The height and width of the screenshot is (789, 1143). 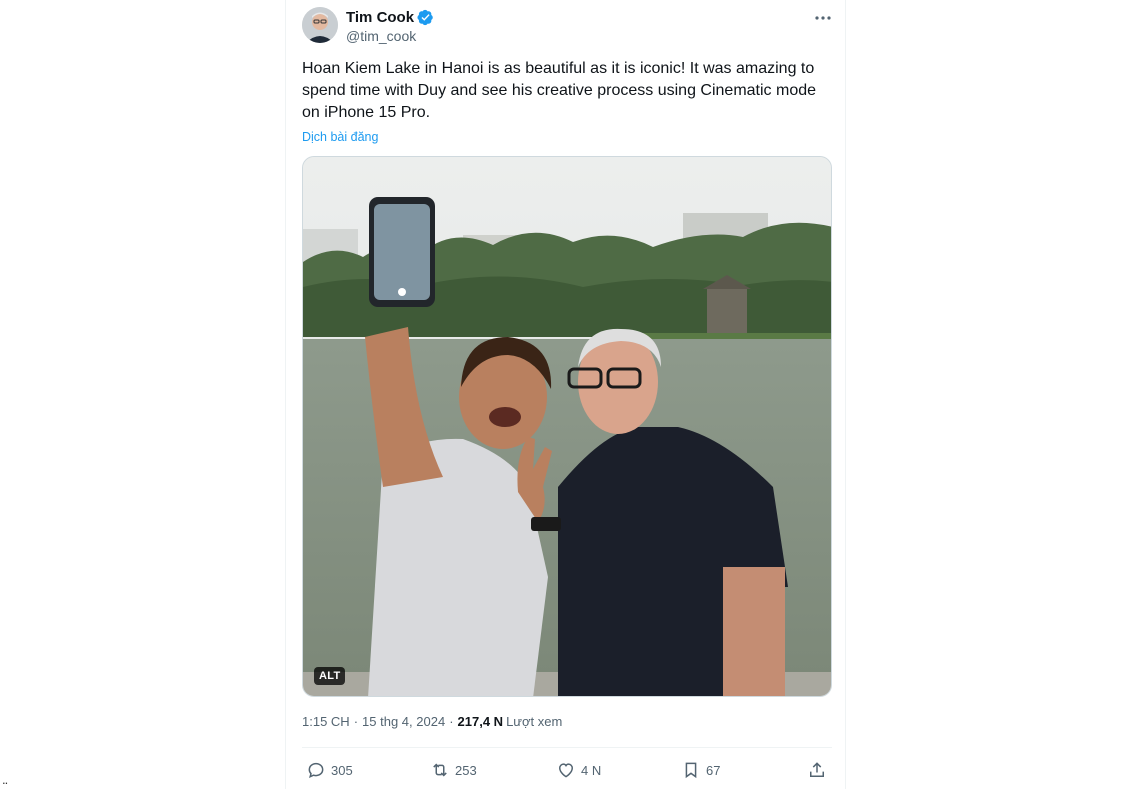 I want to click on author-handle: @tim_cook, so click(x=390, y=36).